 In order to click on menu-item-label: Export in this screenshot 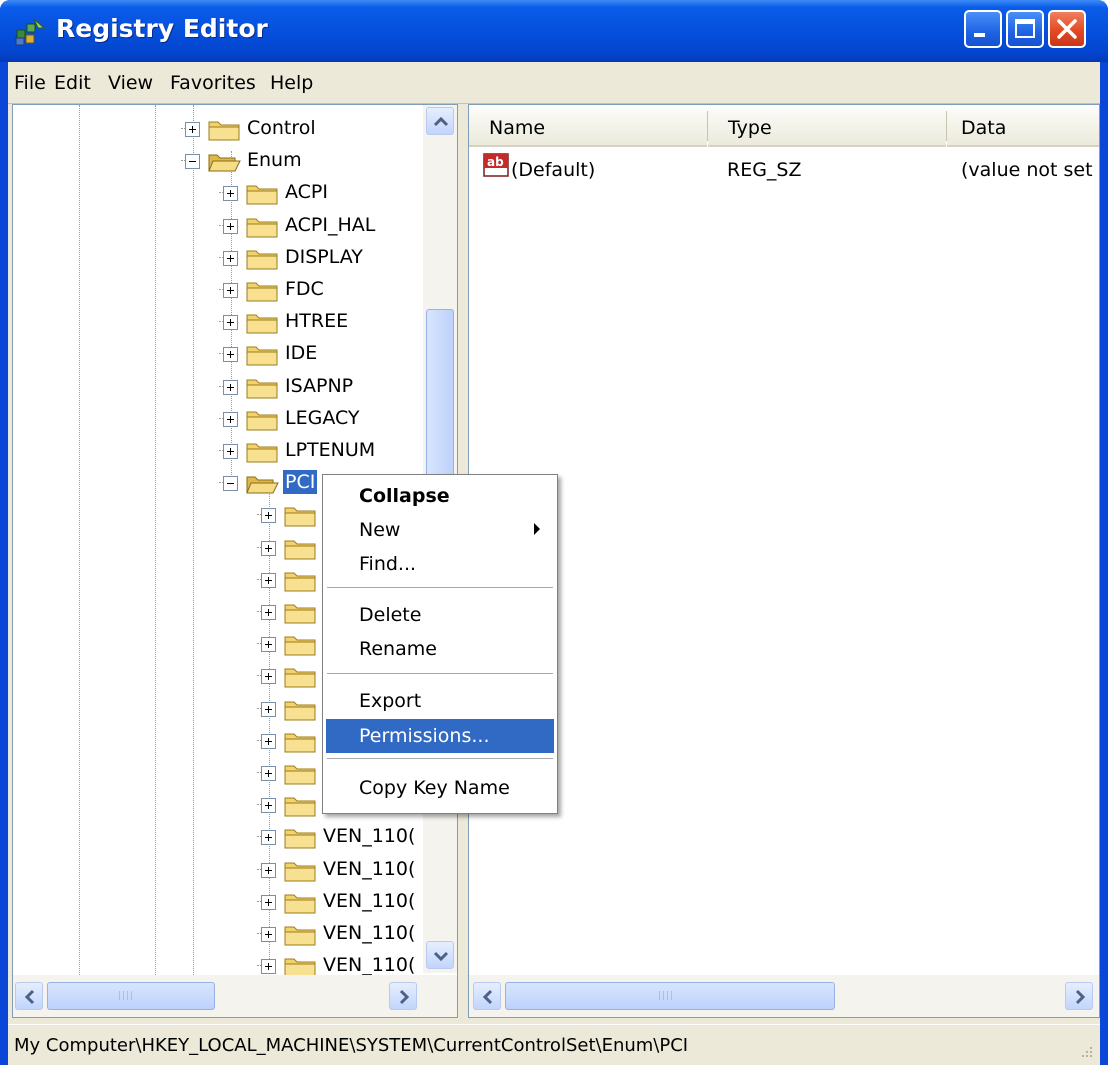, I will do `click(390, 701)`.